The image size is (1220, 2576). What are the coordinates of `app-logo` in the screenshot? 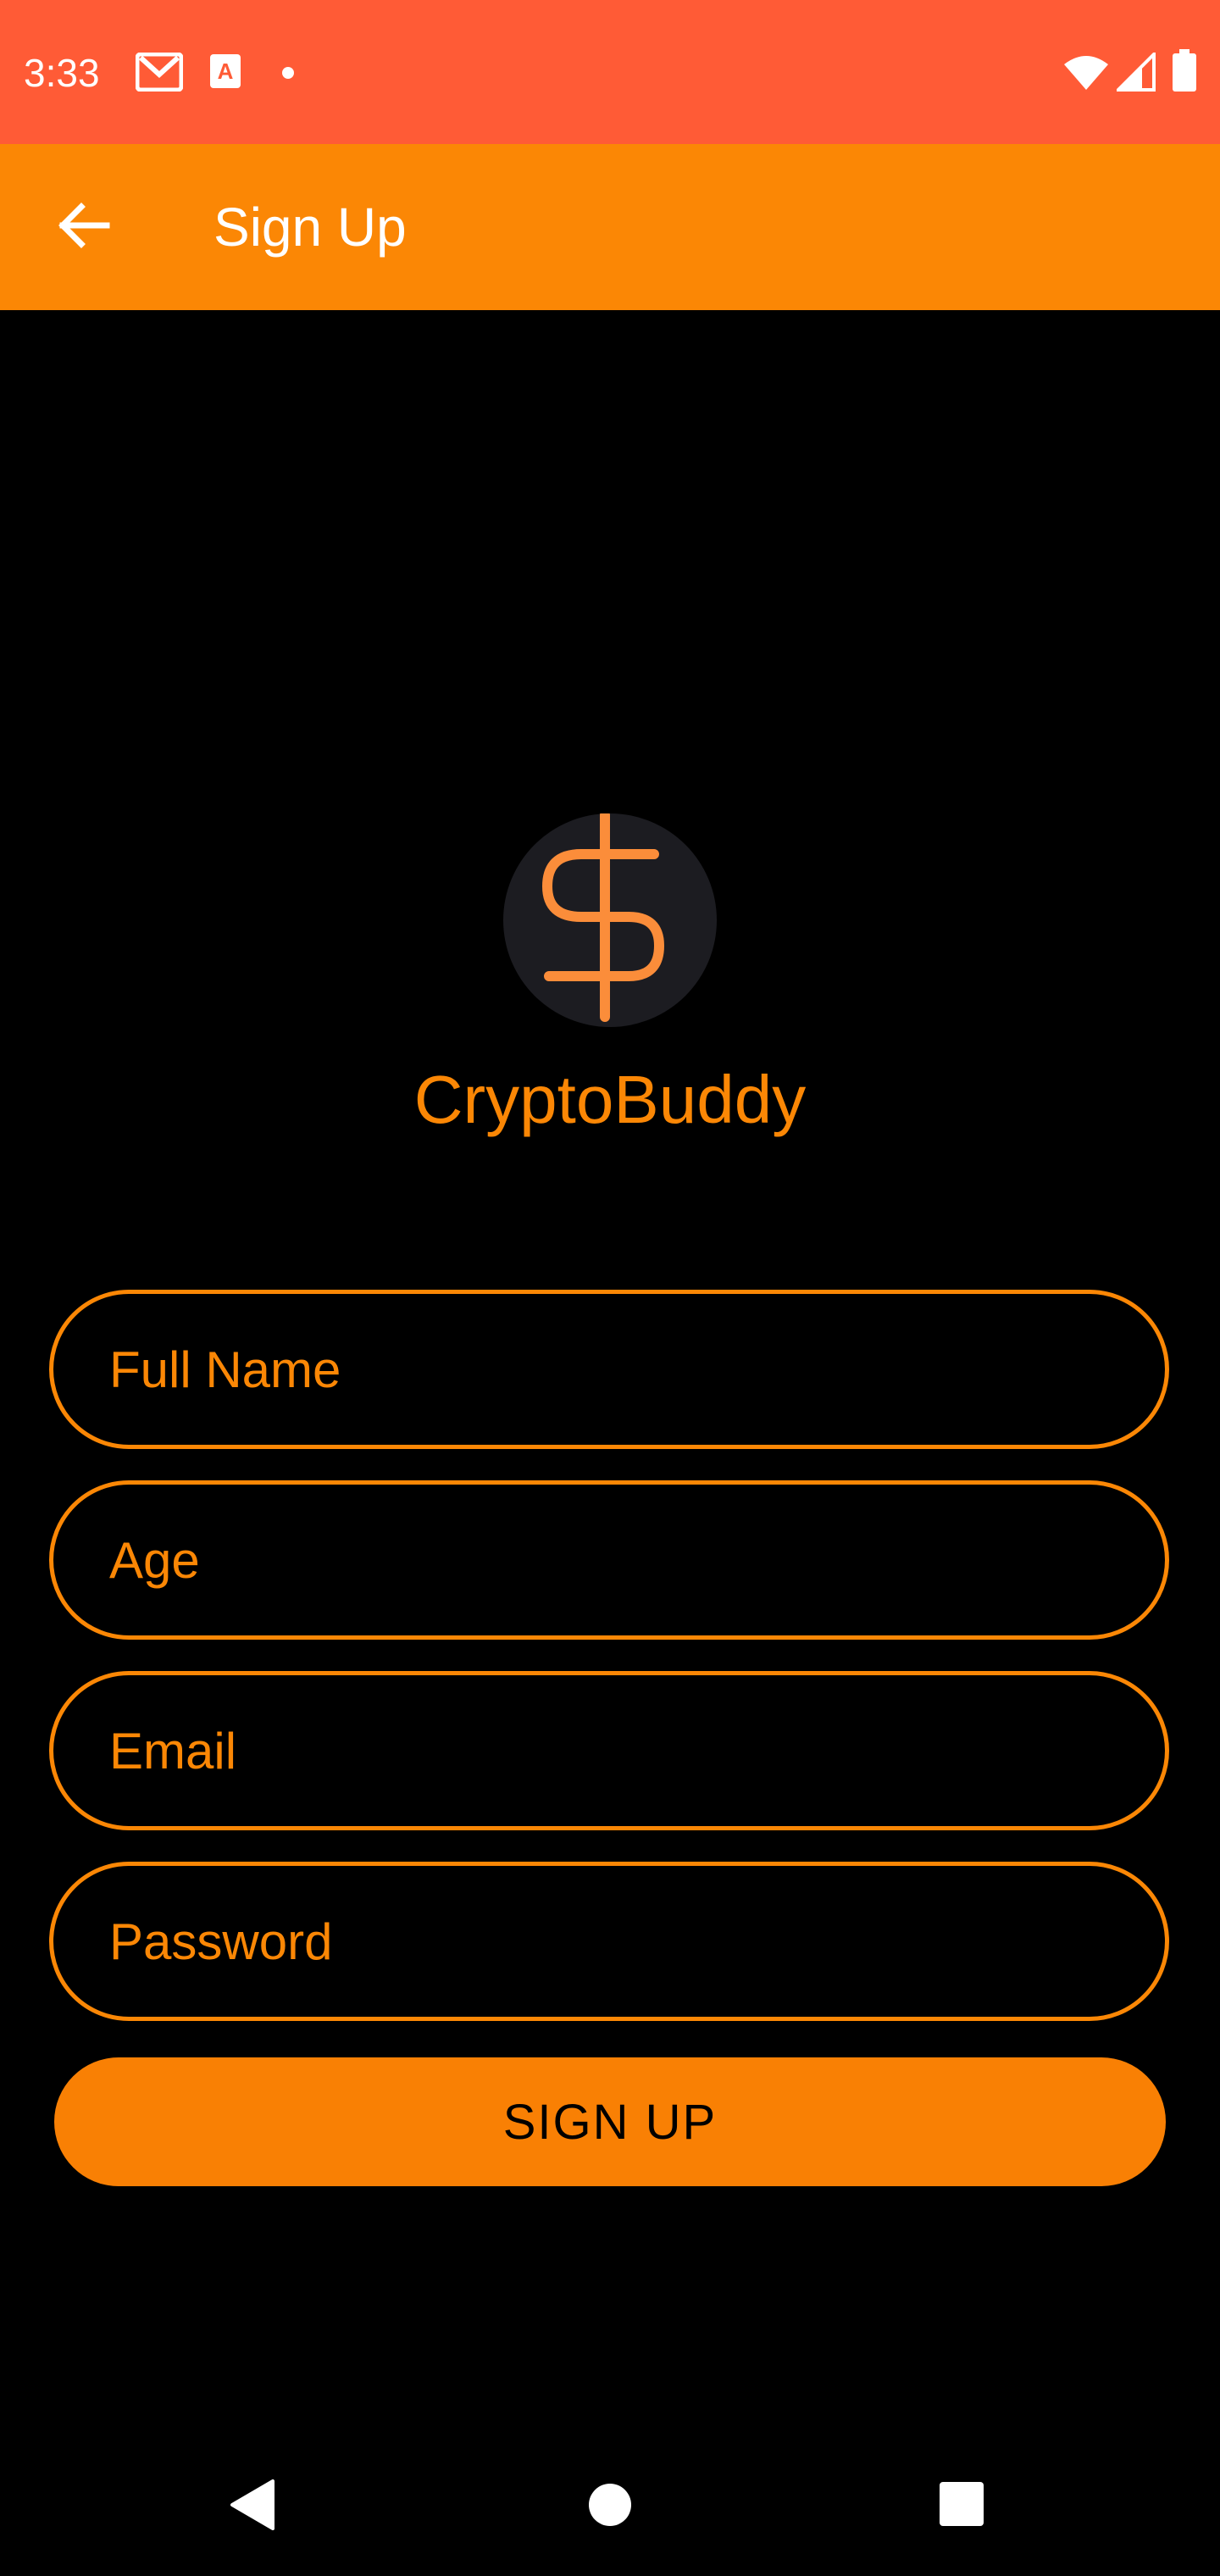 It's located at (610, 920).